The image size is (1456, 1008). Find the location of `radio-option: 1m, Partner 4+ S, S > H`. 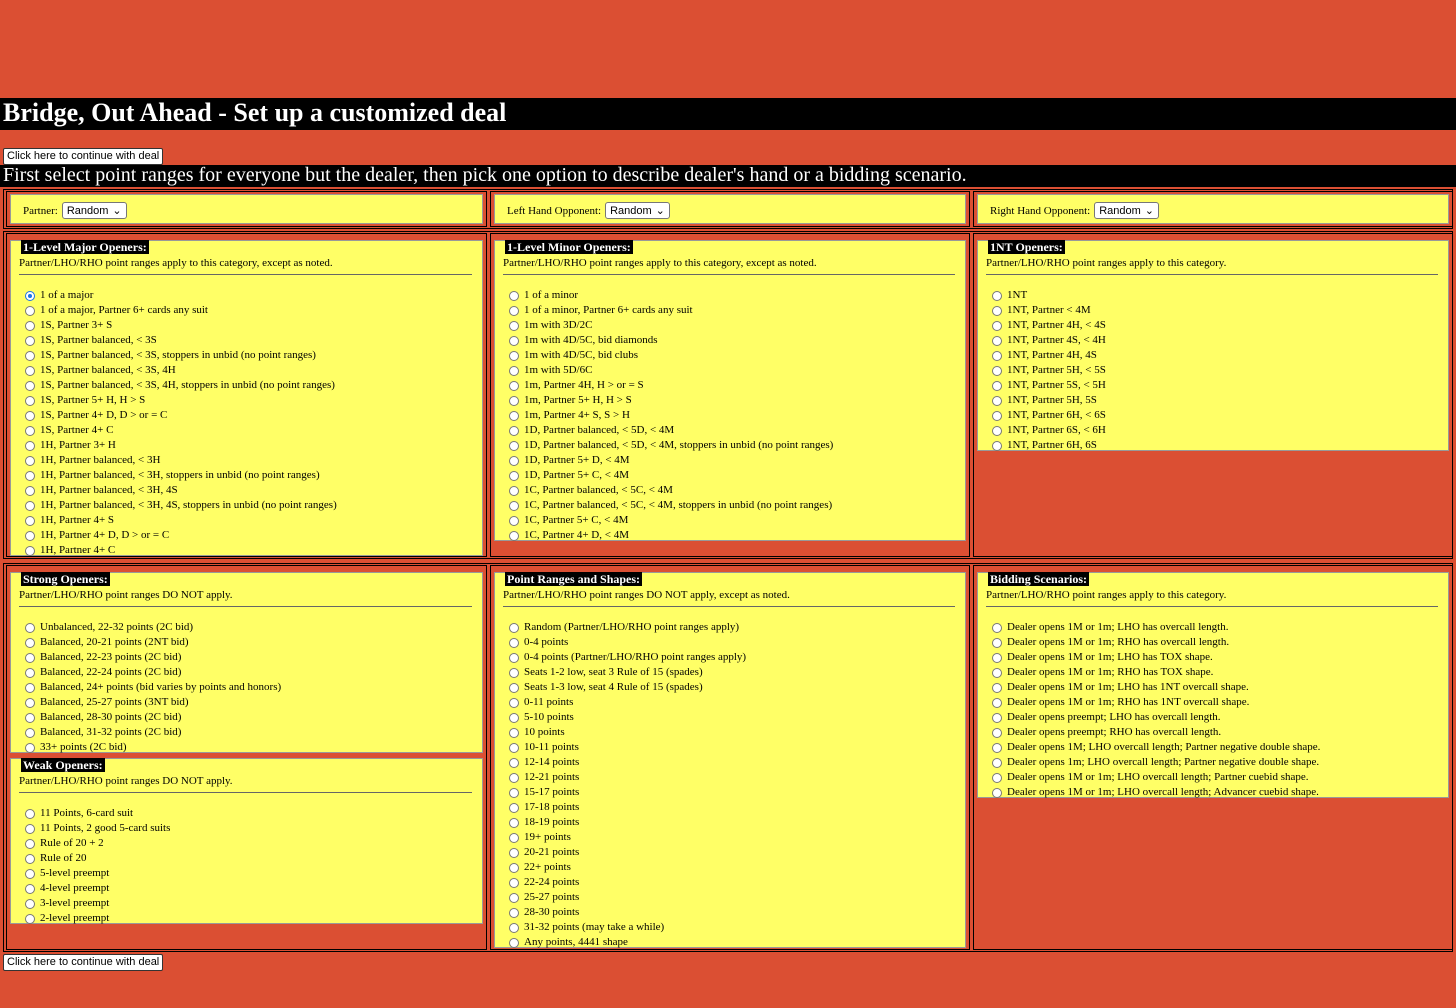

radio-option: 1m, Partner 4+ S, S > H is located at coordinates (671, 415).